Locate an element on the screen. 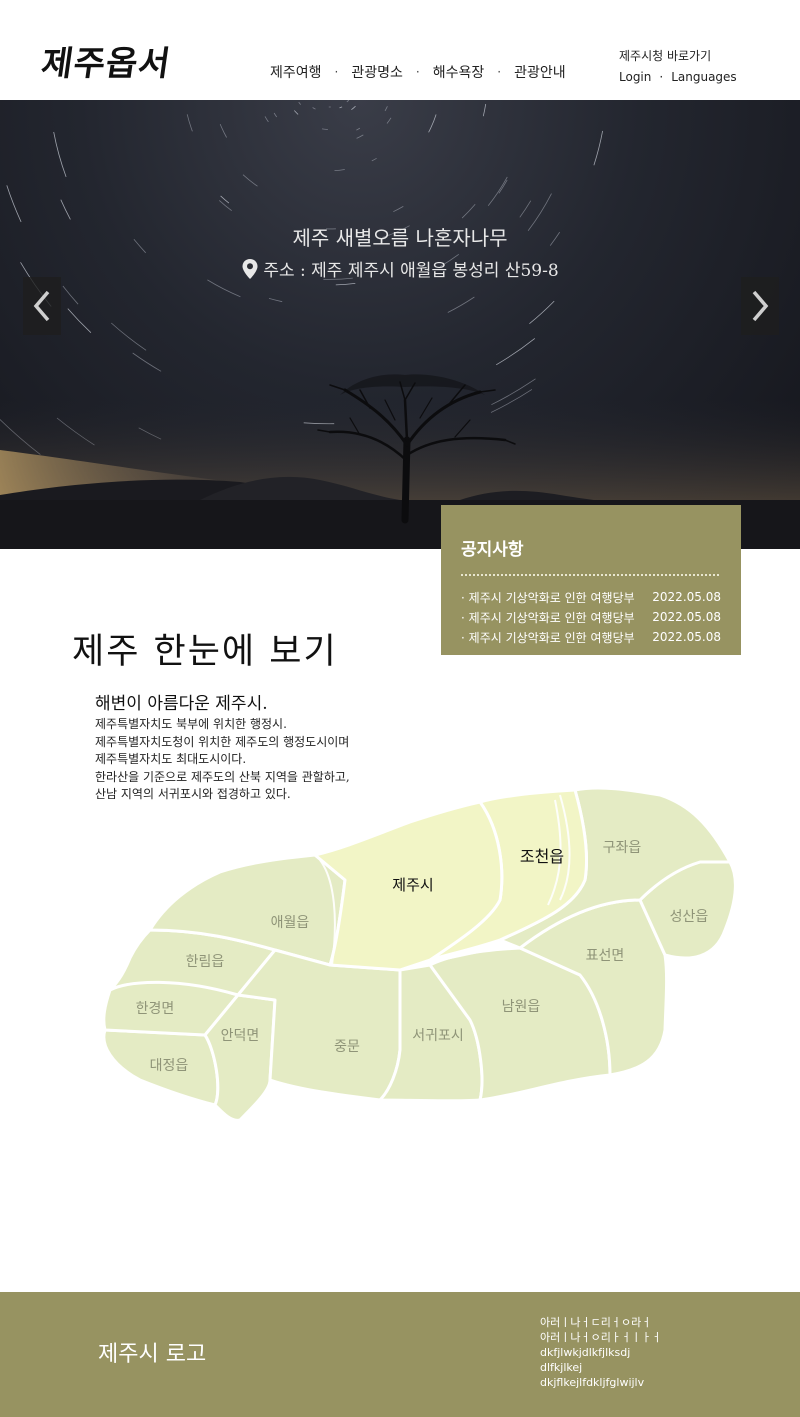 The height and width of the screenshot is (1417, 800). map-label-jeju-si: 제주시 is located at coordinates (412, 885).